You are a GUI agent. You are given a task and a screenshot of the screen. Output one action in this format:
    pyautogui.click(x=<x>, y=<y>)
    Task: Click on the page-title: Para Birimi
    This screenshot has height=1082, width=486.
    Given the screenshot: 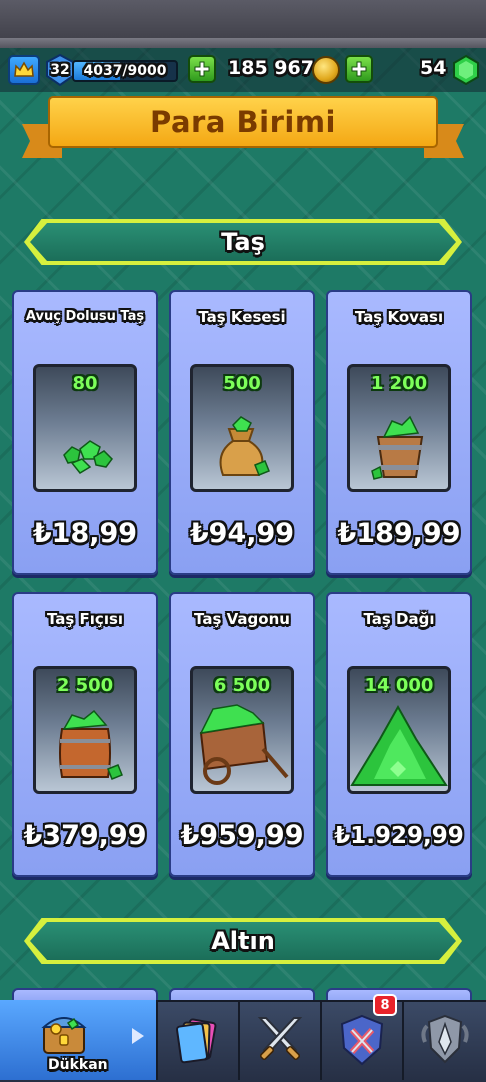 What is the action you would take?
    pyautogui.click(x=243, y=122)
    